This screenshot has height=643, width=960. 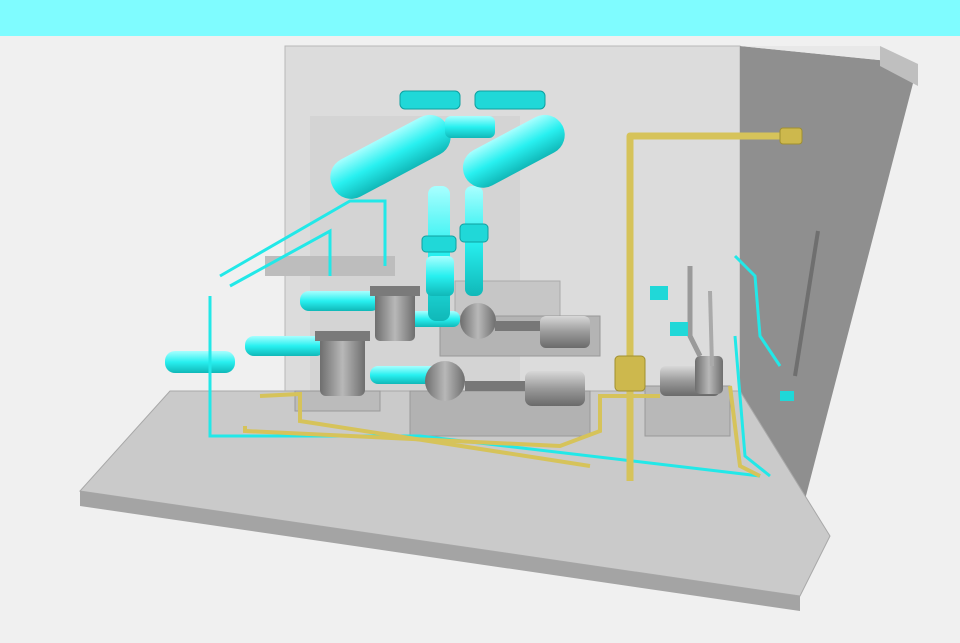 I want to click on valve-right, so click(x=474, y=233).